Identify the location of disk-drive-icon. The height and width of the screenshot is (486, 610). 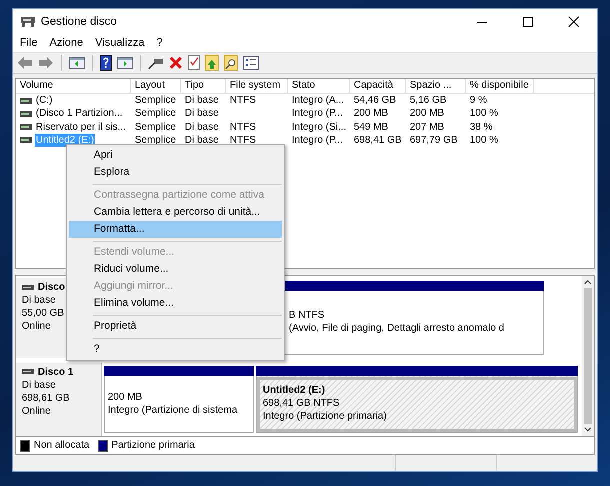
(28, 22).